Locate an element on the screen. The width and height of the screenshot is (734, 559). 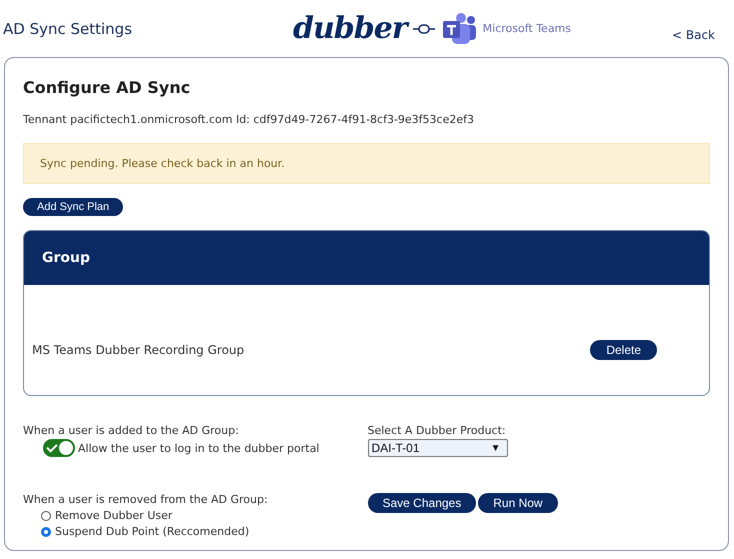
toggle-label: Allow the user to log in to the dubber portal is located at coordinates (199, 448).